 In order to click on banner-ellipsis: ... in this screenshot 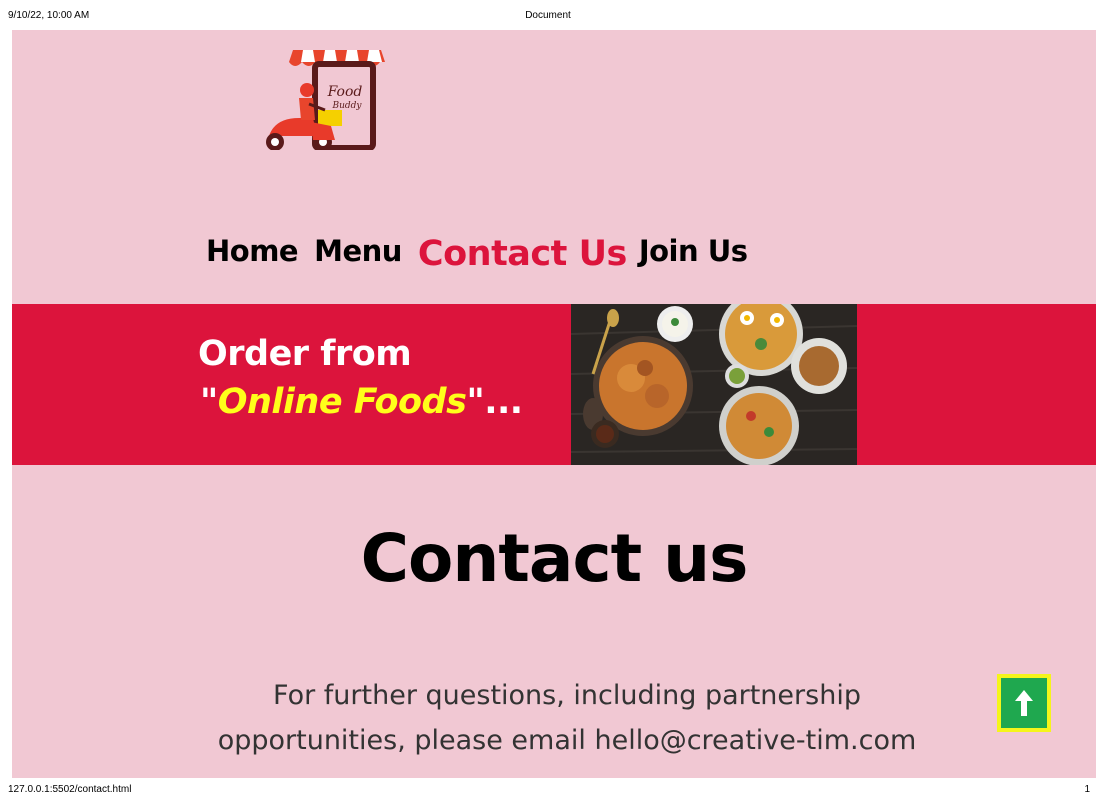, I will do `click(503, 402)`.